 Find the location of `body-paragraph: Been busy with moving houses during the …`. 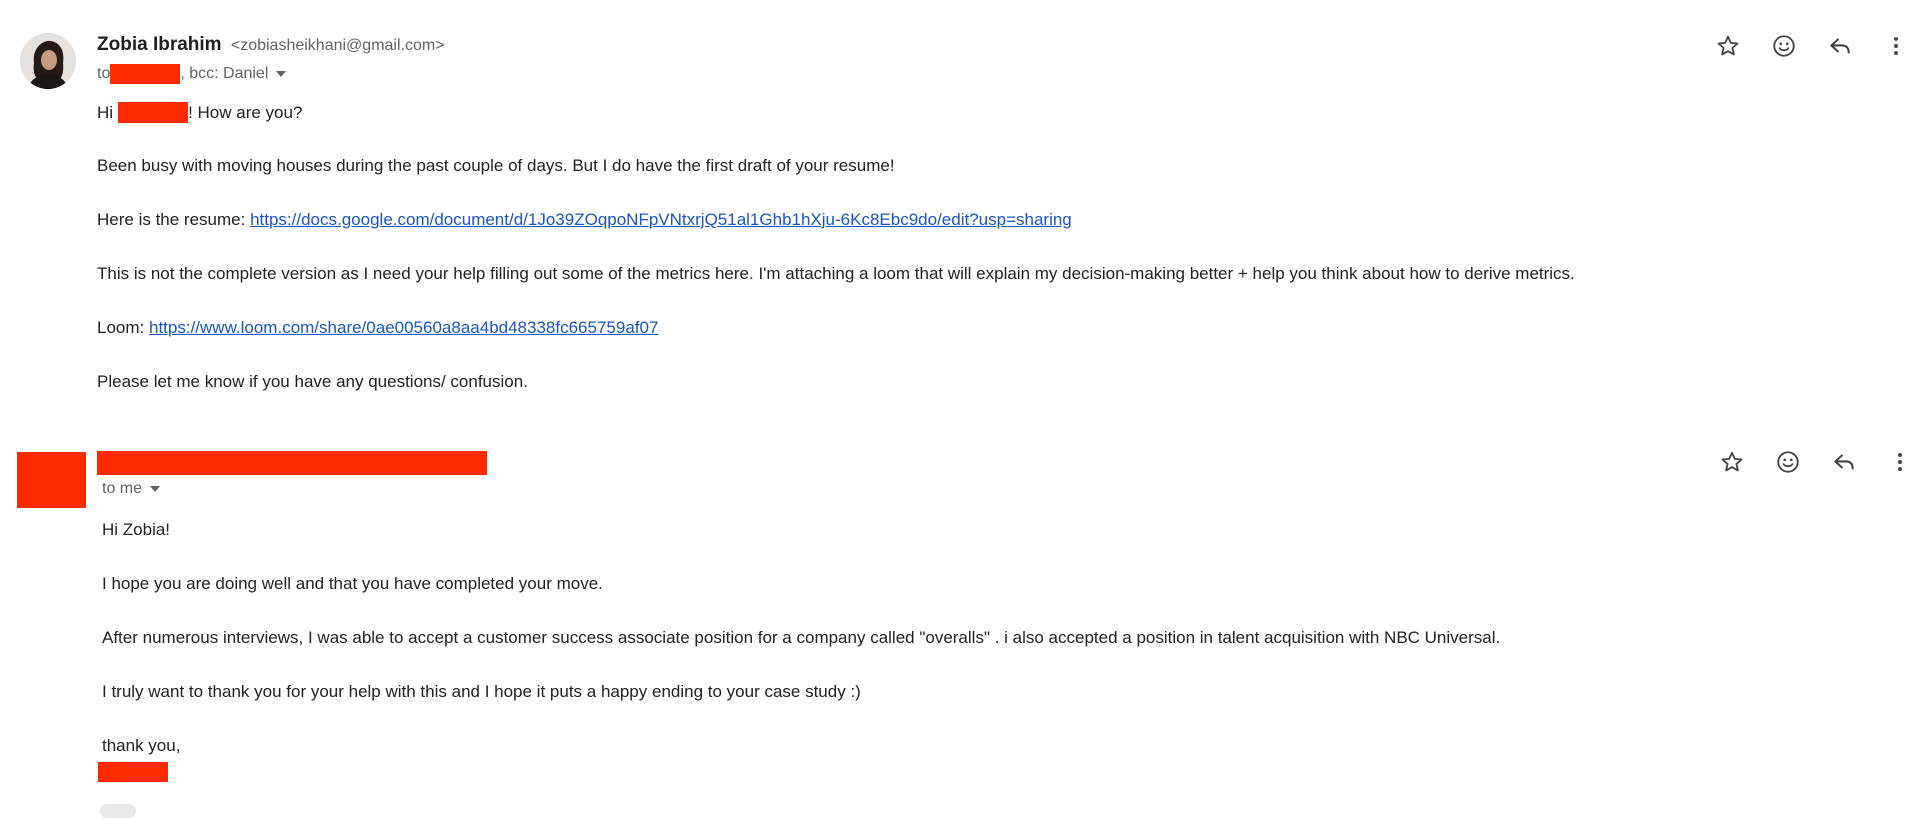

body-paragraph: Been busy with moving houses during the … is located at coordinates (496, 165).